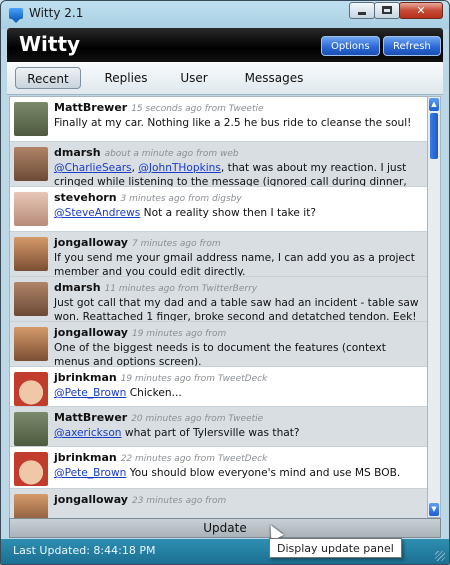 The image size is (450, 565). Describe the element at coordinates (434, 136) in the screenshot. I see `scroll-thumb` at that location.